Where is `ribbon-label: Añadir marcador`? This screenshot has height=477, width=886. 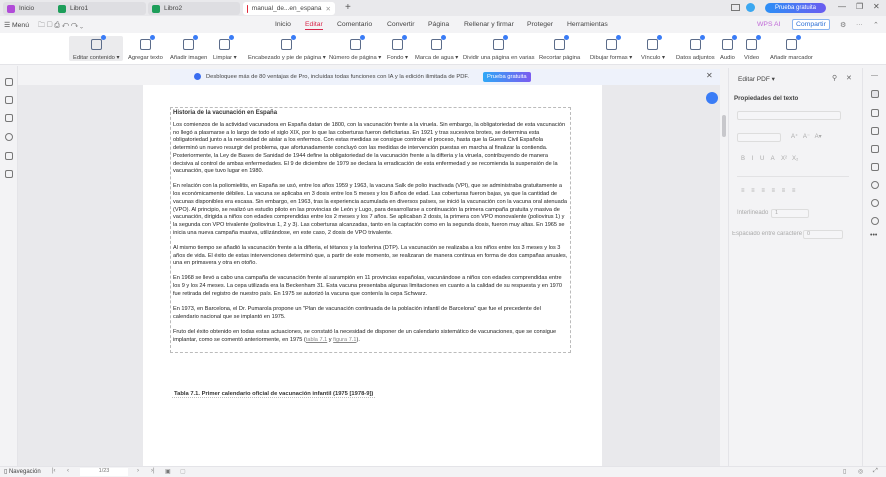 ribbon-label: Añadir marcador is located at coordinates (791, 58).